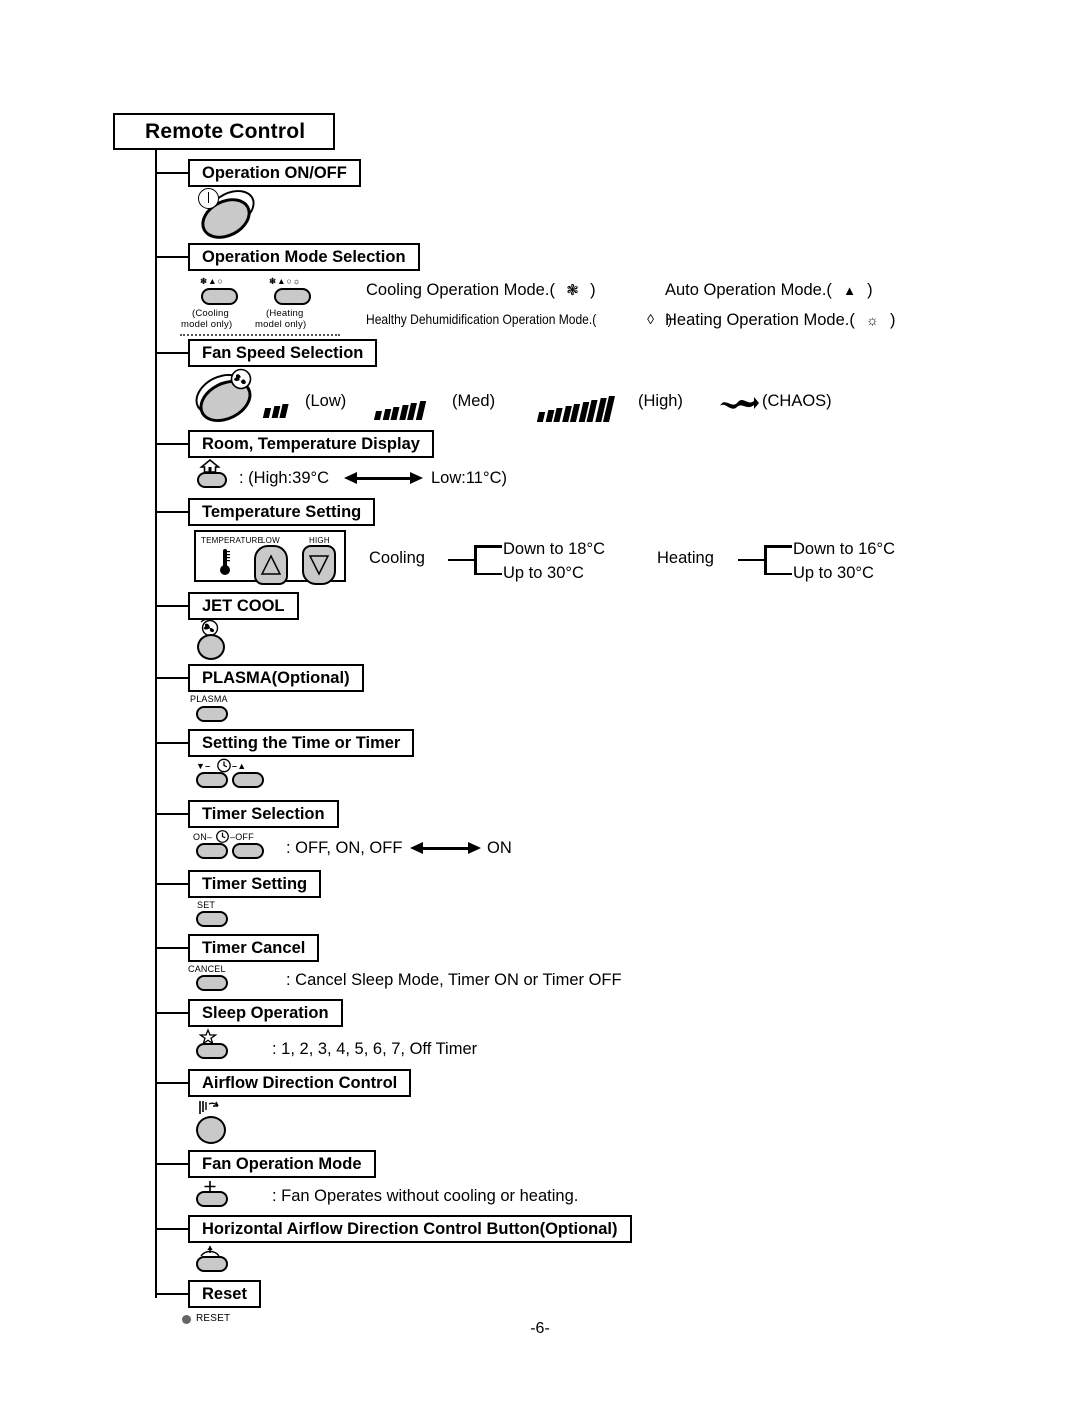  I want to click on section-header-timer-selection: Timer Selection, so click(263, 814).